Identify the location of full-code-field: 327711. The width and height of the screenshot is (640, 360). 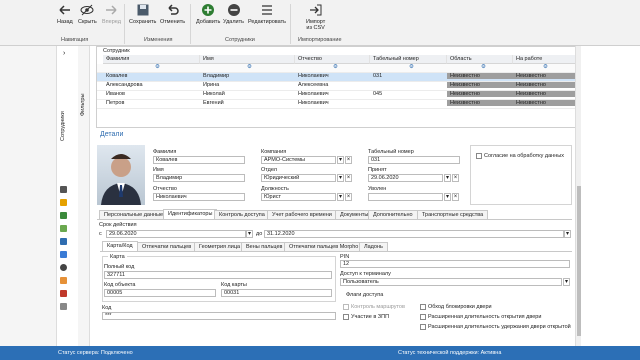
(218, 275).